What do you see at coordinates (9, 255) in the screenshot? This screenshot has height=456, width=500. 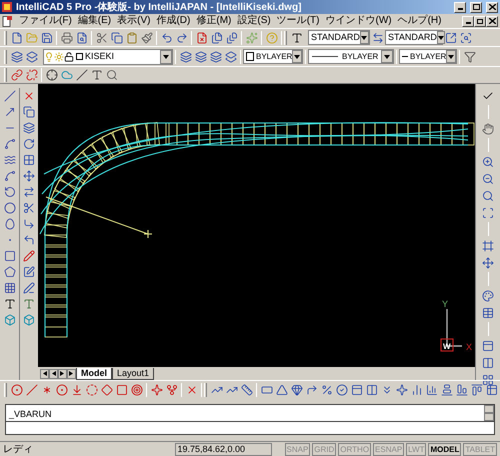 I see `rectangle-icon` at bounding box center [9, 255].